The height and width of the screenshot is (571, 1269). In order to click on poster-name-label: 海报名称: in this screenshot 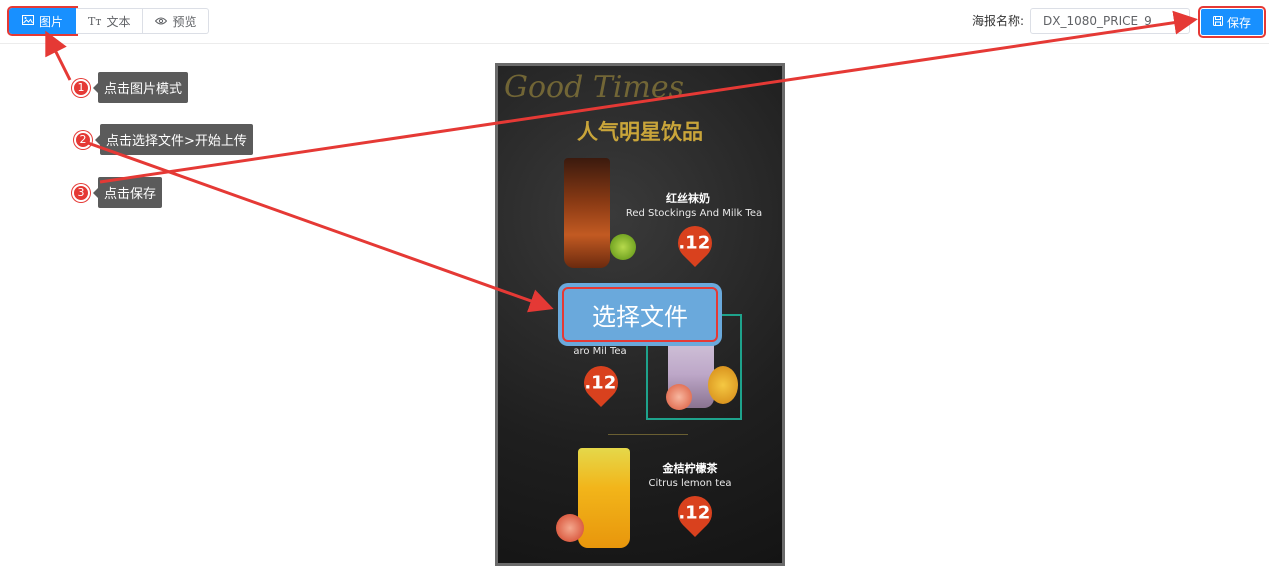, I will do `click(998, 21)`.